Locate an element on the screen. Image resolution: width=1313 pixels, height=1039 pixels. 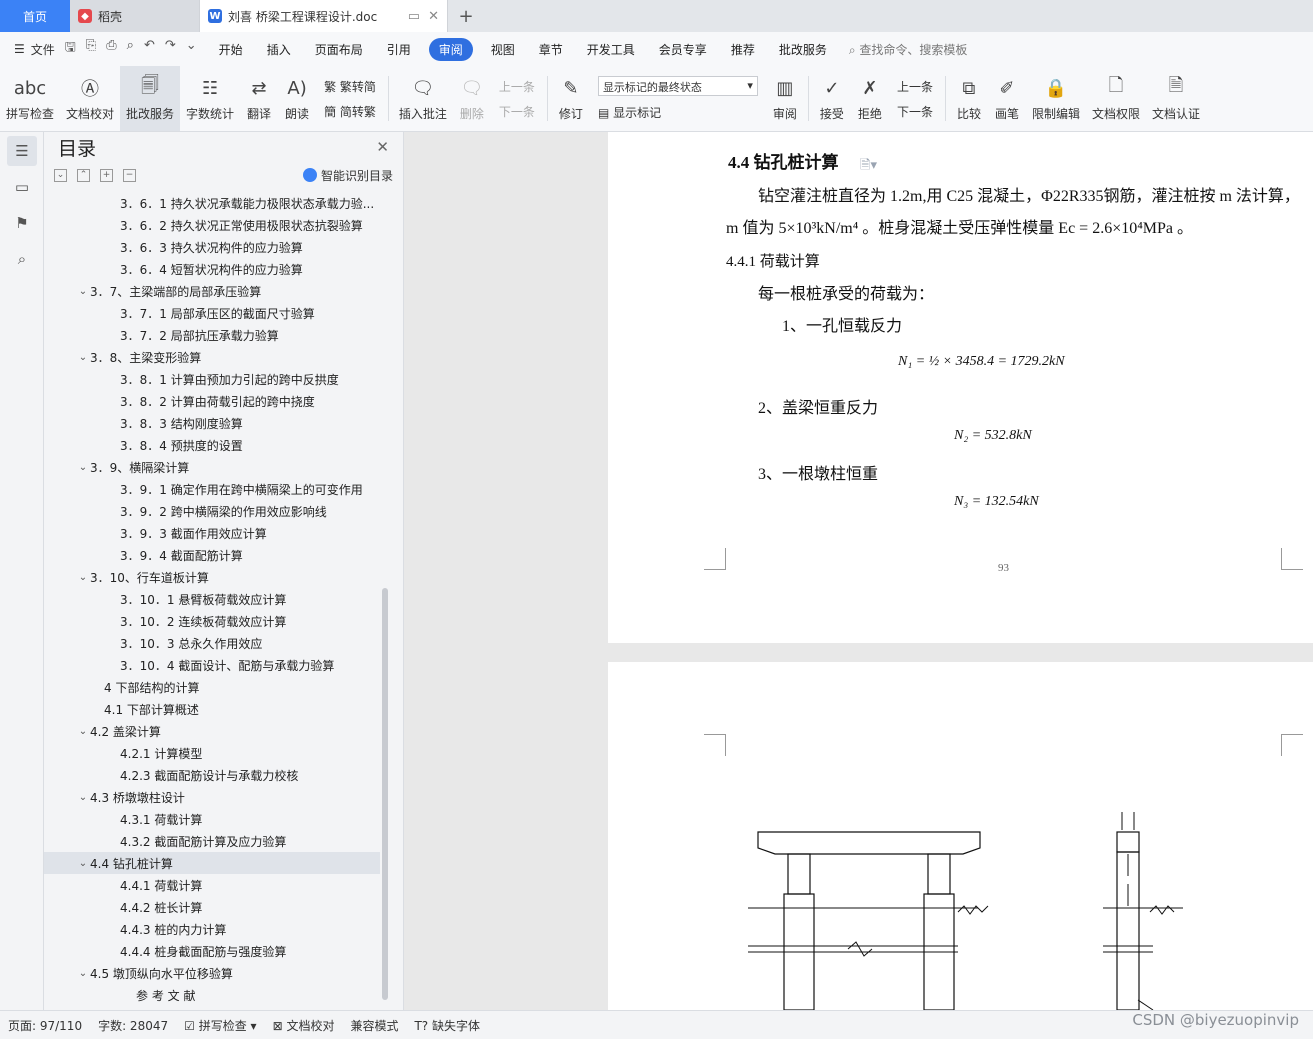
pen-button: ✐ 画笔 is located at coordinates (1007, 98).